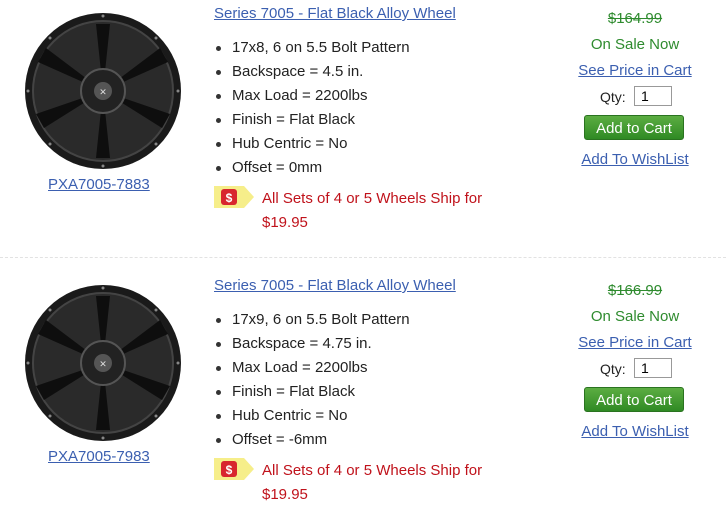  Describe the element at coordinates (363, 257) in the screenshot. I see `divider` at that location.